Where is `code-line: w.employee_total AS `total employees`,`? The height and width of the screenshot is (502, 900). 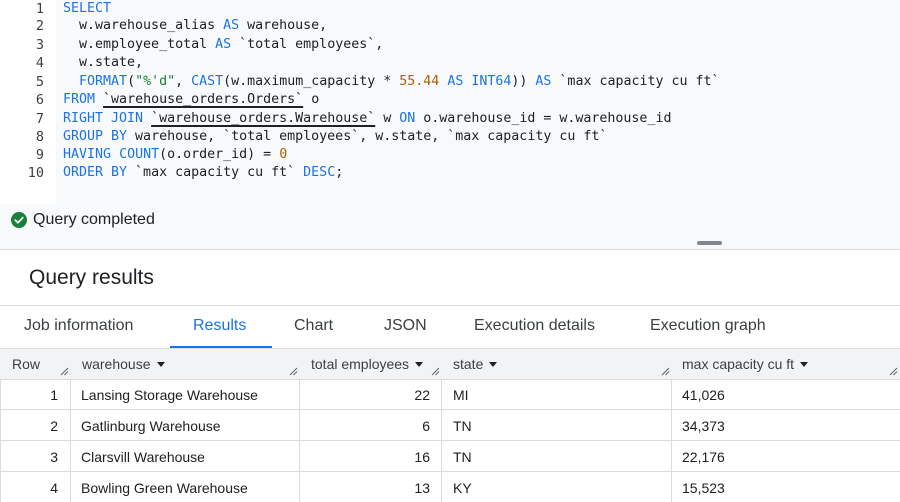
code-line: w.employee_total AS `total employees`, is located at coordinates (223, 45).